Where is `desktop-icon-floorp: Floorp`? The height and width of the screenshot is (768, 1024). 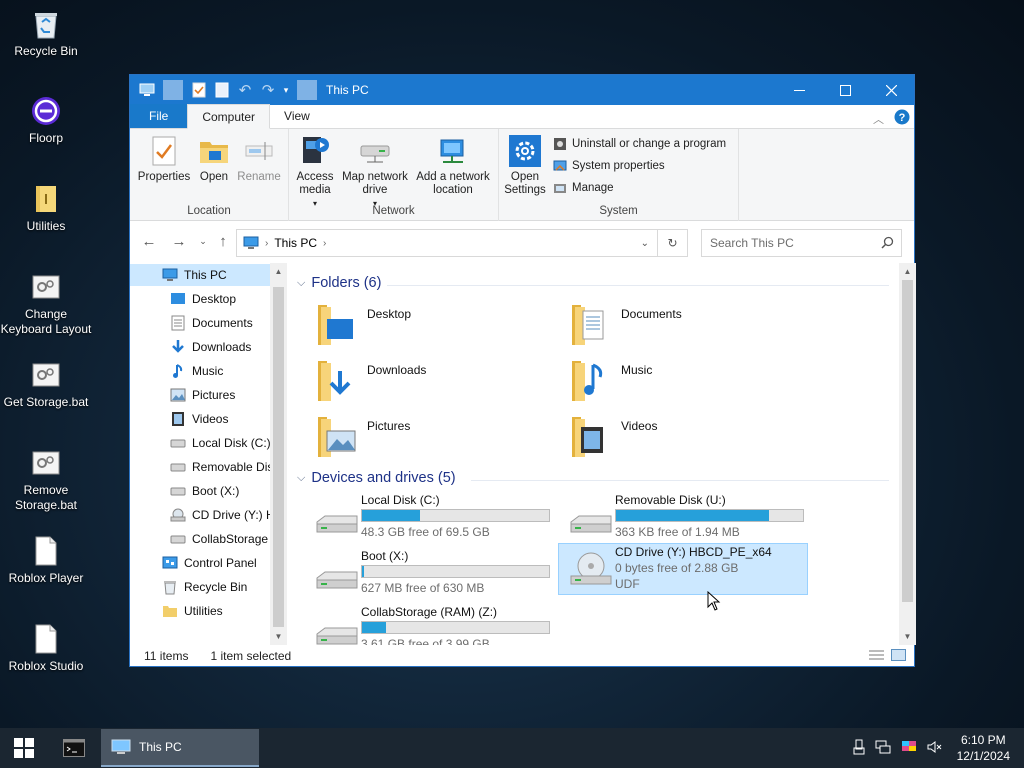
desktop-icon-floorp: Floorp is located at coordinates (46, 120).